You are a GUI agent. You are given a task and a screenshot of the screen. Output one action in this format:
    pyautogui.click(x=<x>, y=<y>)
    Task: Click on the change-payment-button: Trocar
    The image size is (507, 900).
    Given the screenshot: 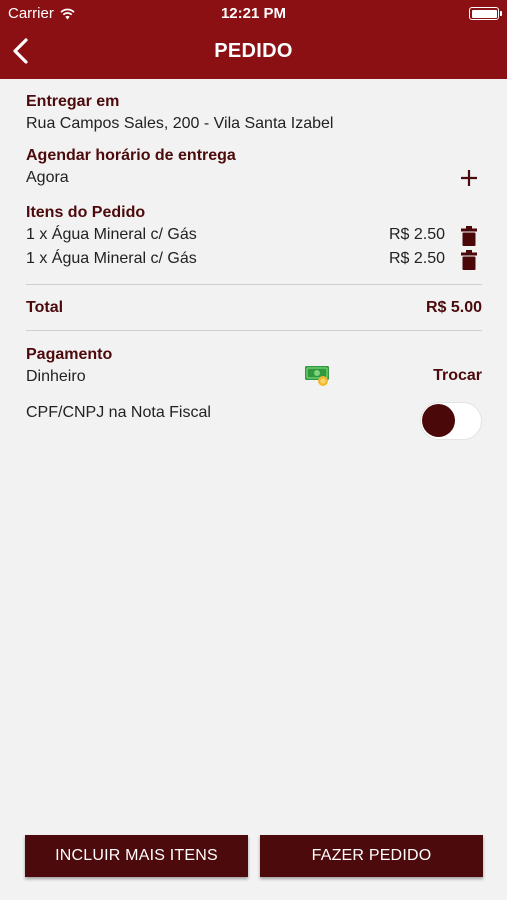 What is the action you would take?
    pyautogui.click(x=457, y=376)
    